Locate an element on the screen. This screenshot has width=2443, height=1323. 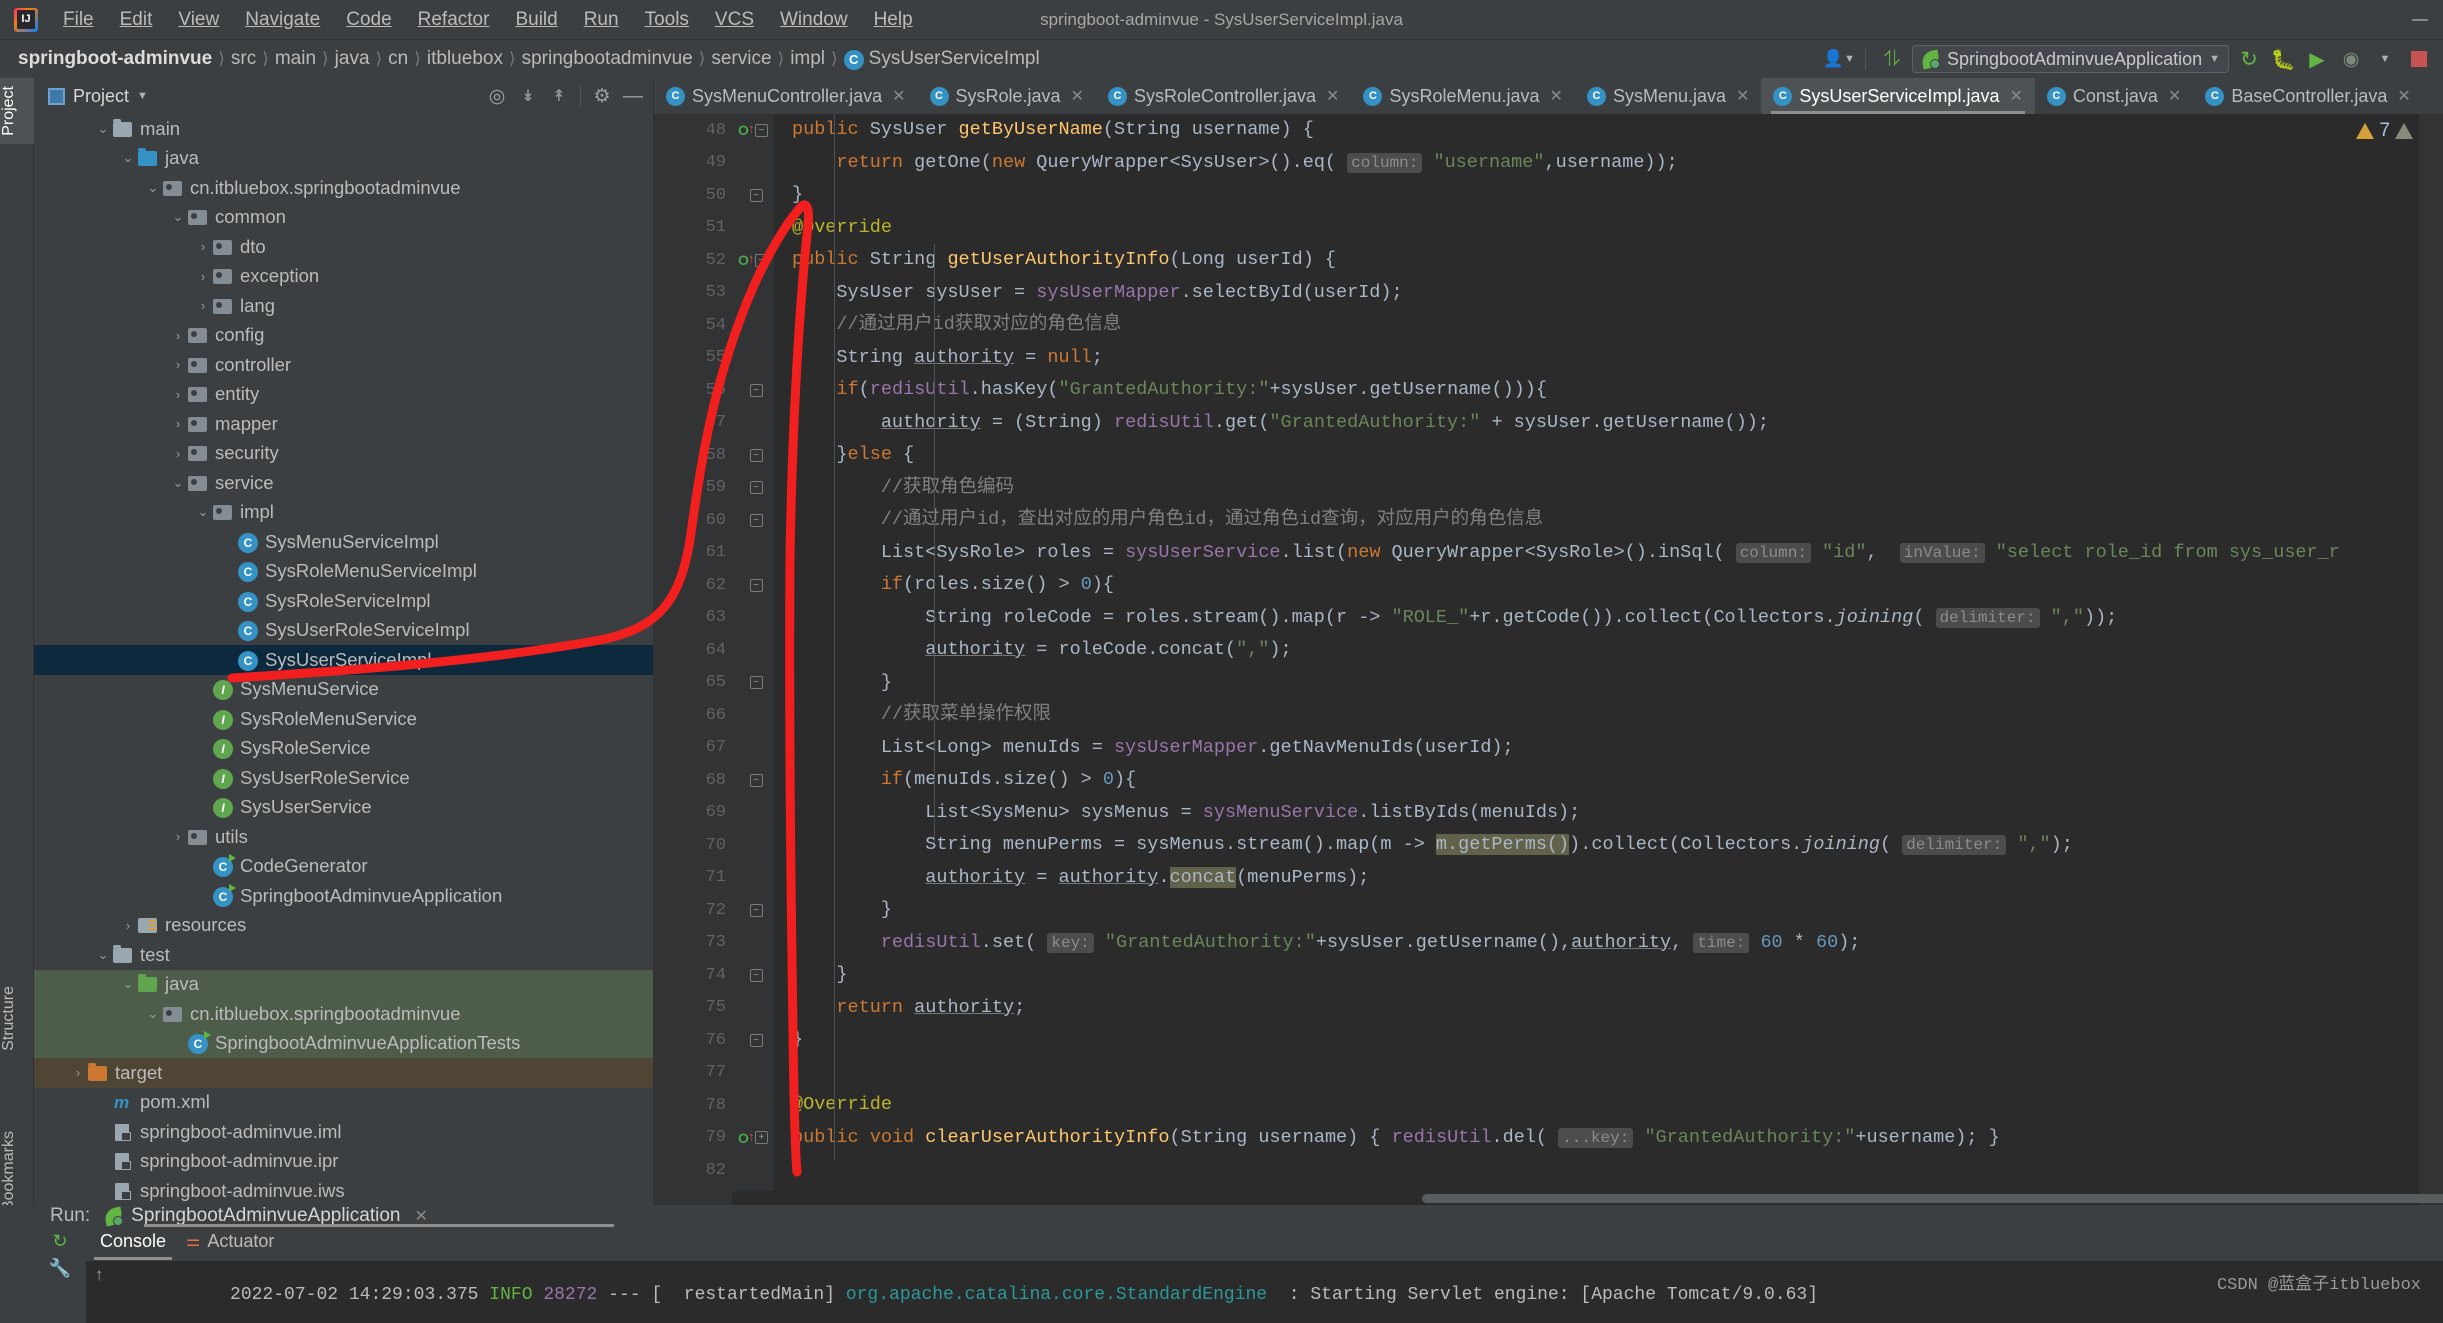
tree-item-main: ⌄ main is located at coordinates (343, 129).